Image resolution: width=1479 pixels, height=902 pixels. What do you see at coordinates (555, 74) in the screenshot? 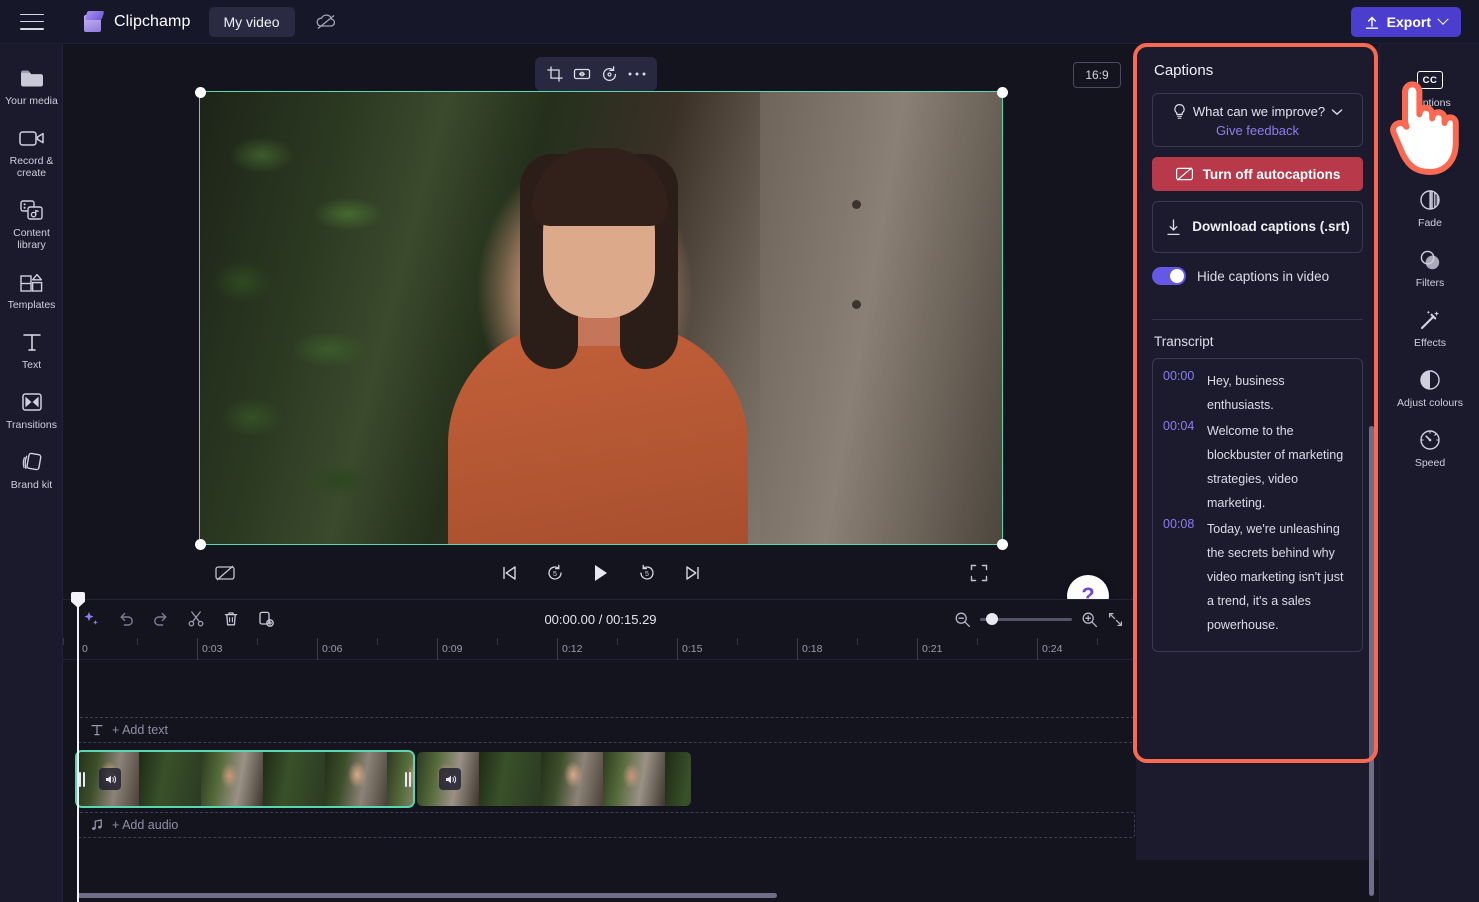
I see `crop-icon` at bounding box center [555, 74].